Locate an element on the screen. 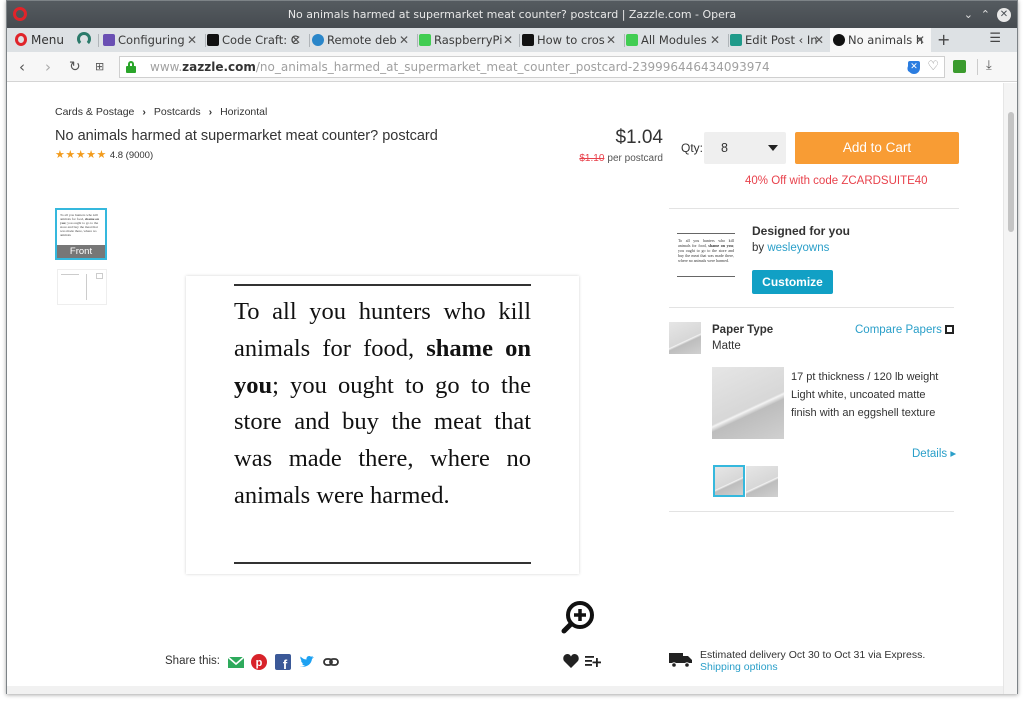  toolbar-separator is located at coordinates (977, 67).